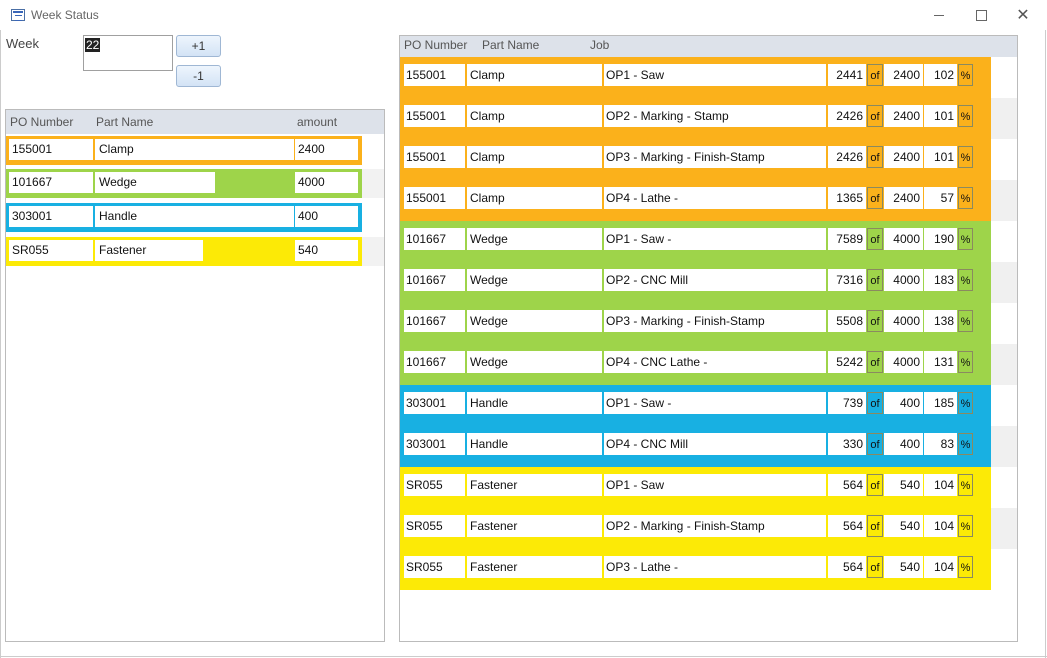 This screenshot has width=1047, height=658. Describe the element at coordinates (847, 321) in the screenshot. I see `quantity-done-field: 5508` at that location.